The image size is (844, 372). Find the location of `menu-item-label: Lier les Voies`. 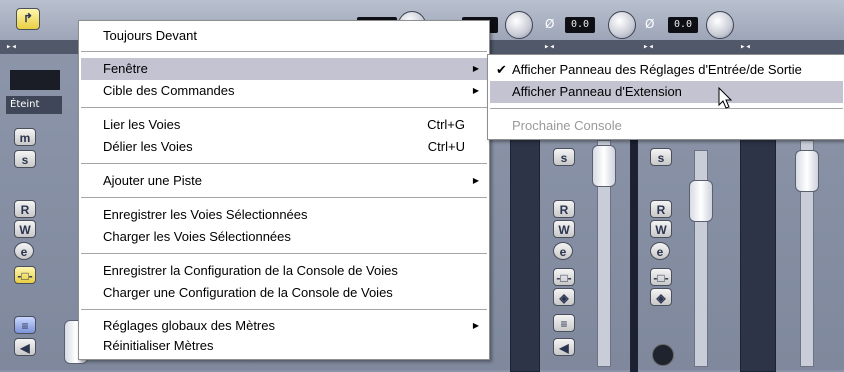

menu-item-label: Lier les Voies is located at coordinates (142, 124).